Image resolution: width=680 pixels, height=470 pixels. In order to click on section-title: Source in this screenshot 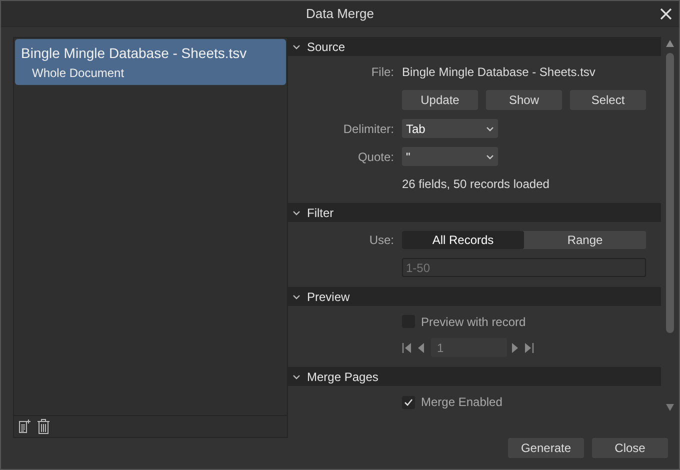, I will do `click(326, 47)`.